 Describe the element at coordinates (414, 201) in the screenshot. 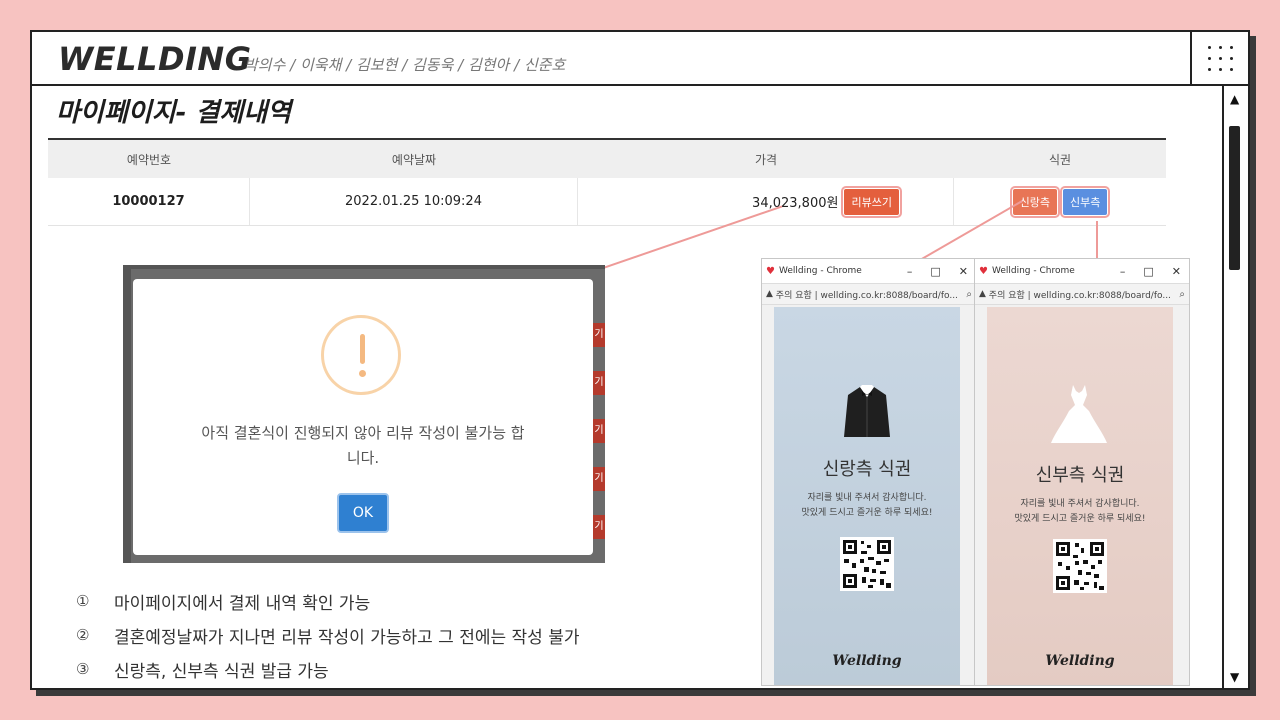

I see `order-date: 2022.01.25 10:09:24` at that location.